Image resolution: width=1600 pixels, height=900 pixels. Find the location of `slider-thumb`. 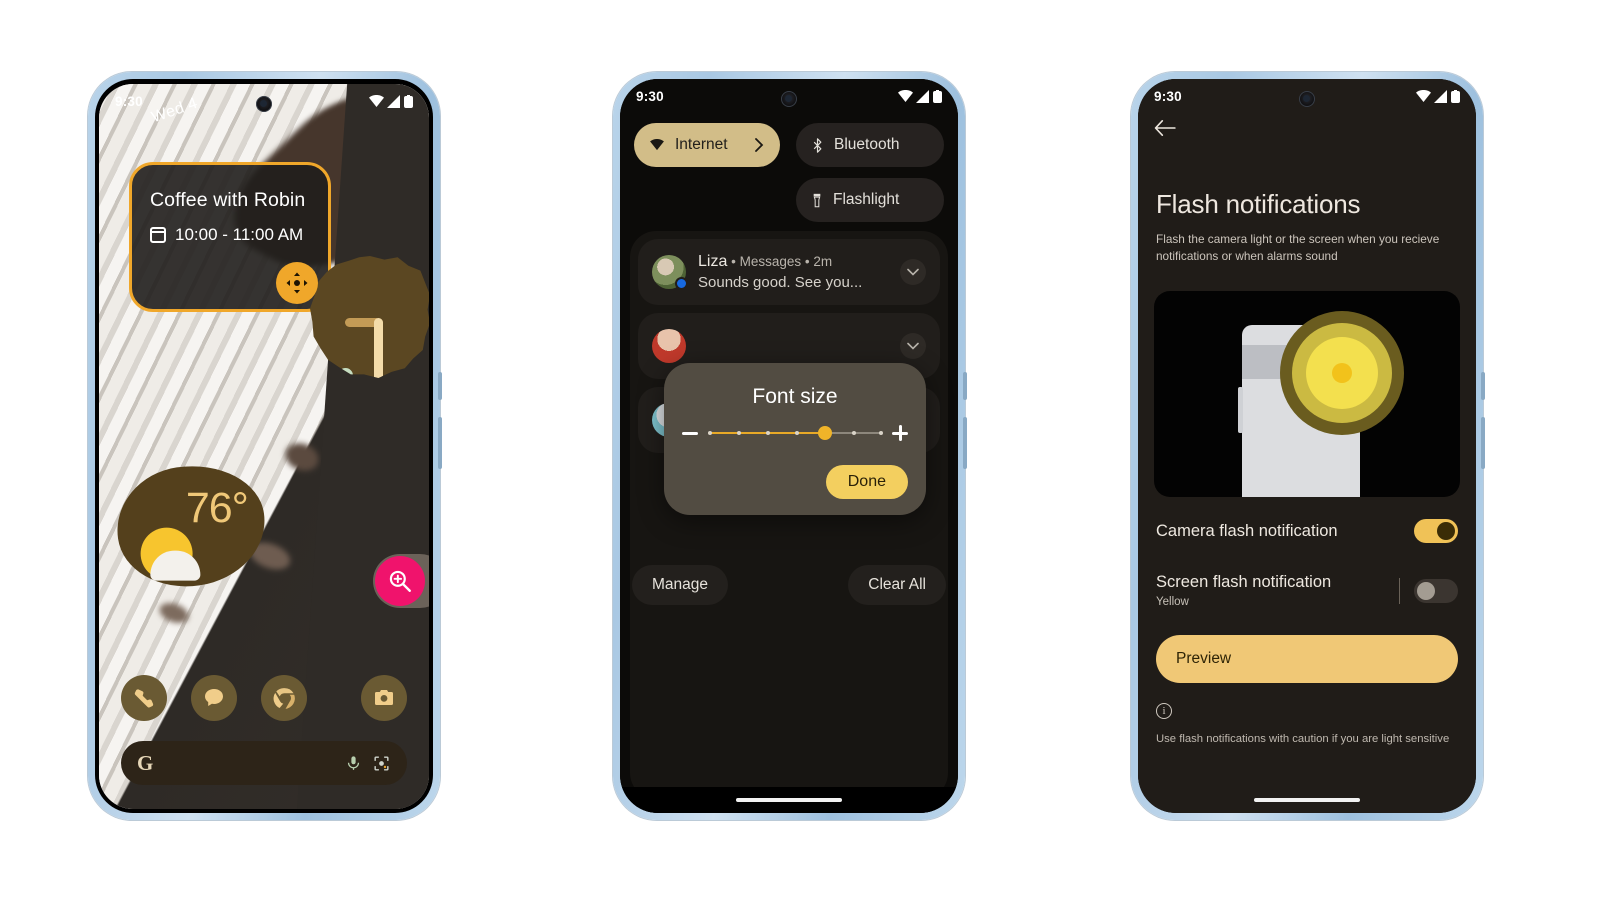

slider-thumb is located at coordinates (824, 433).